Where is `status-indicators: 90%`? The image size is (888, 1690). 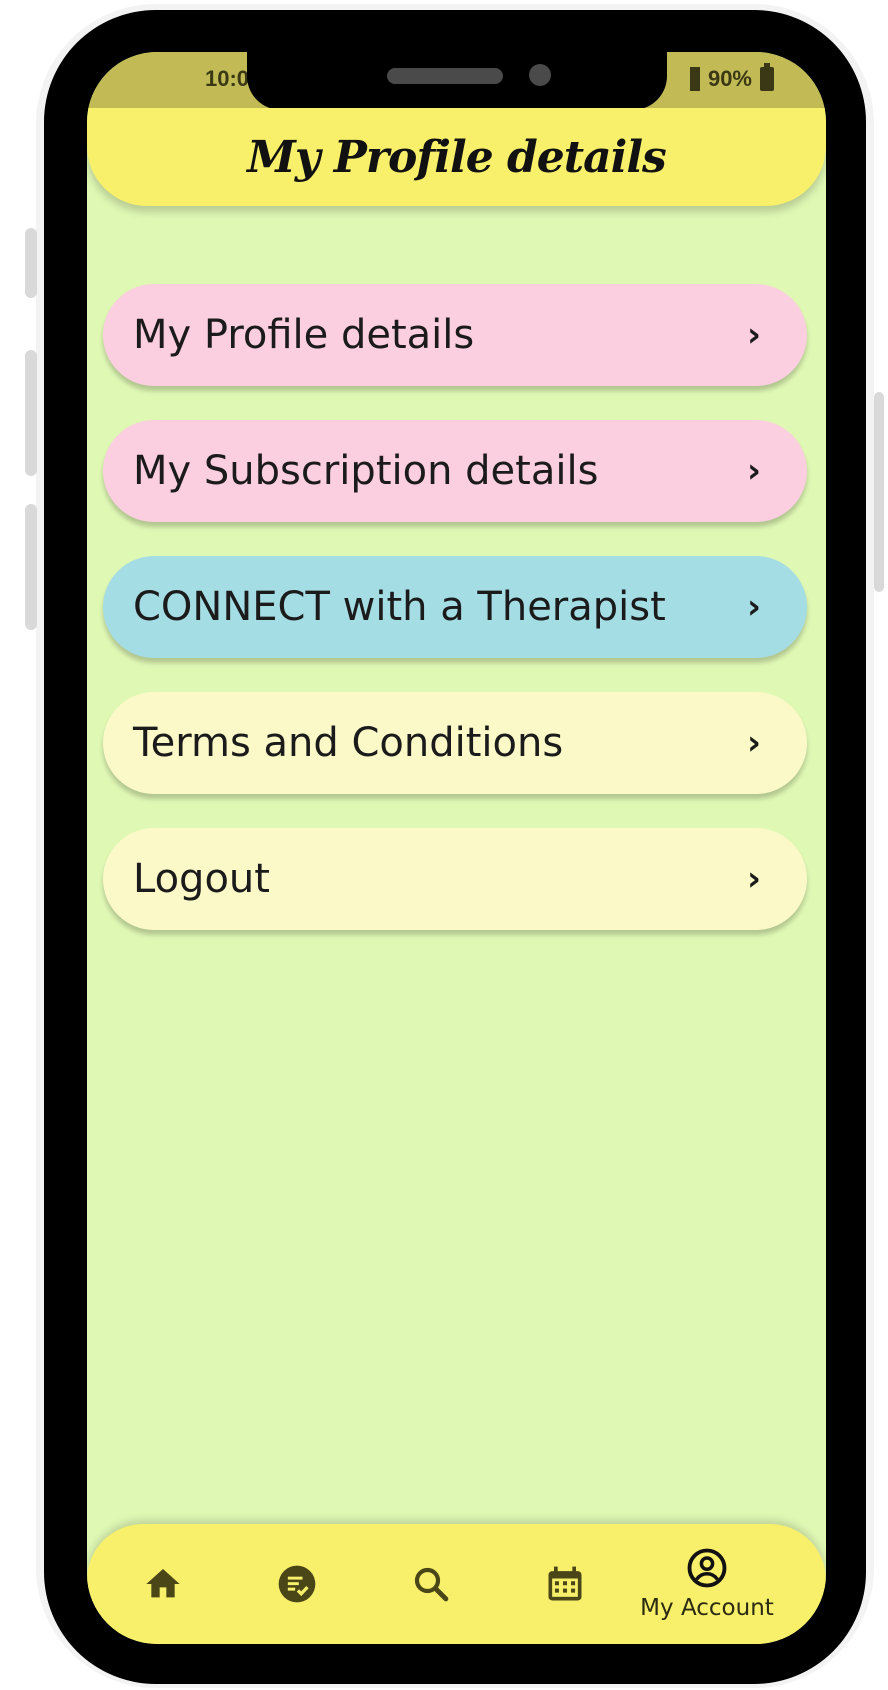
status-indicators: 90% is located at coordinates (731, 77).